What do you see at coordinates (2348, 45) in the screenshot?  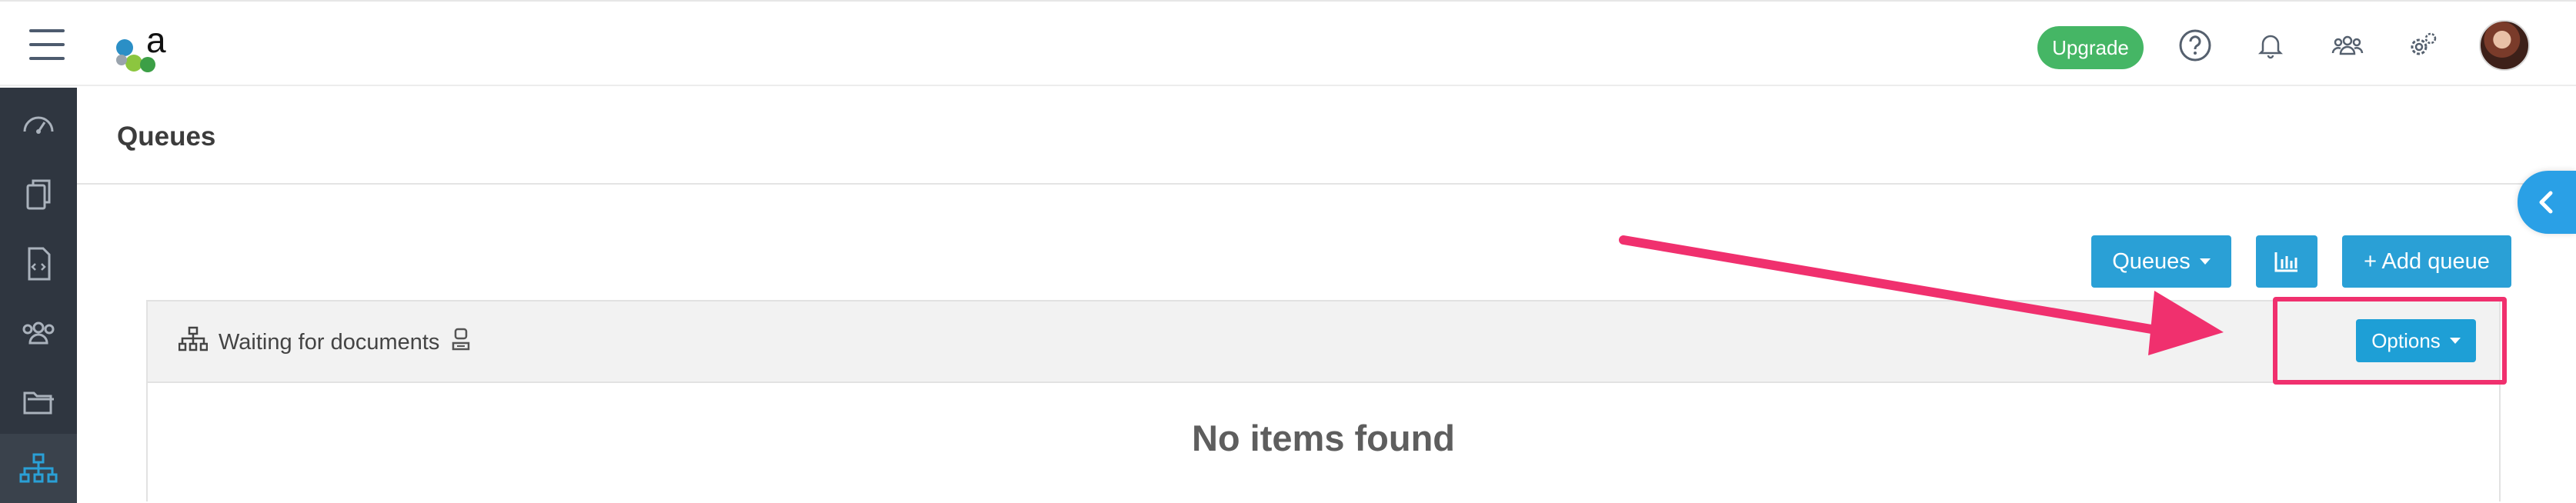 I see `team-icon` at bounding box center [2348, 45].